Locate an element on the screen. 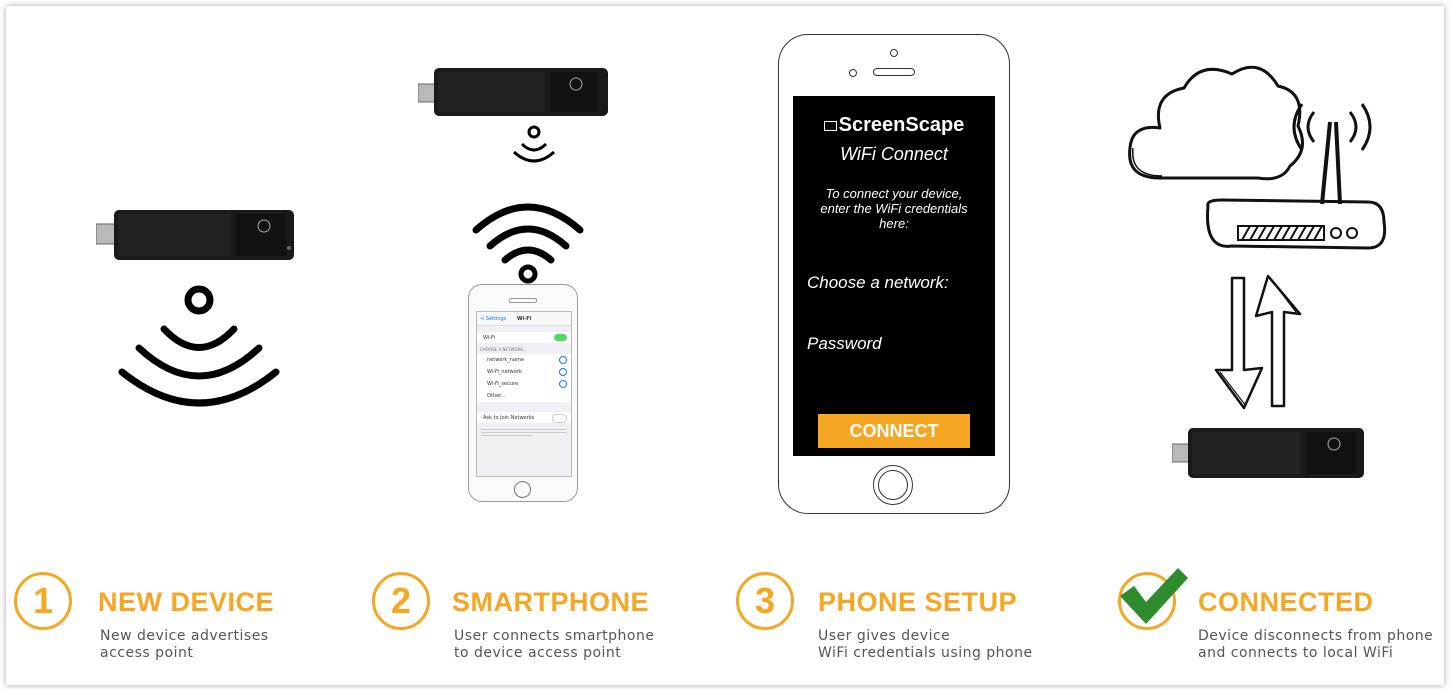 Image resolution: width=1452 pixels, height=691 pixels. step-1-desc-line-1: New device advertises is located at coordinates (184, 636).